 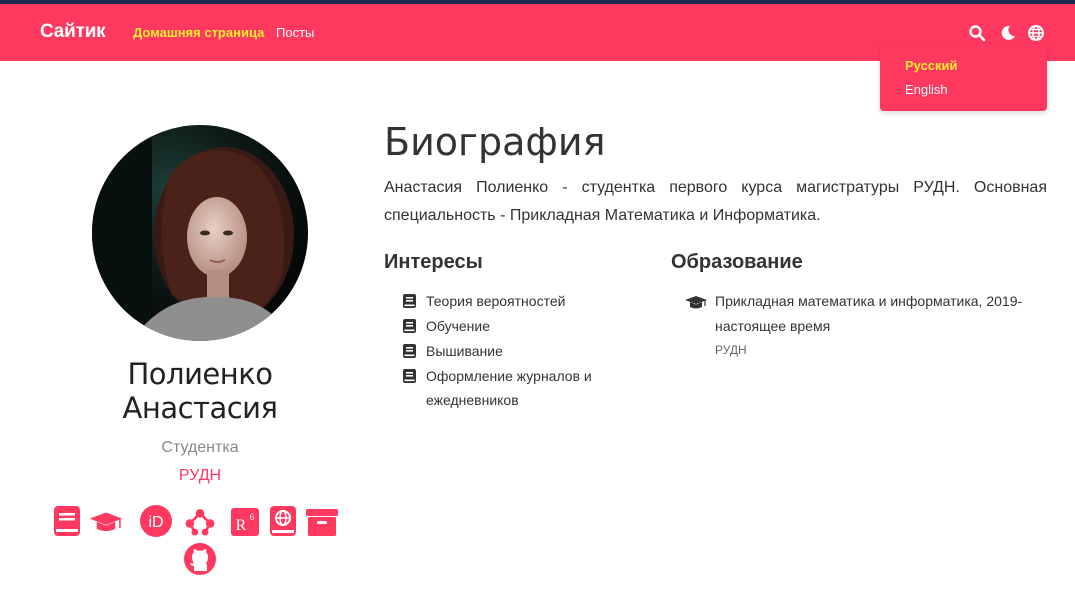 I want to click on search-icon, so click(x=977, y=33).